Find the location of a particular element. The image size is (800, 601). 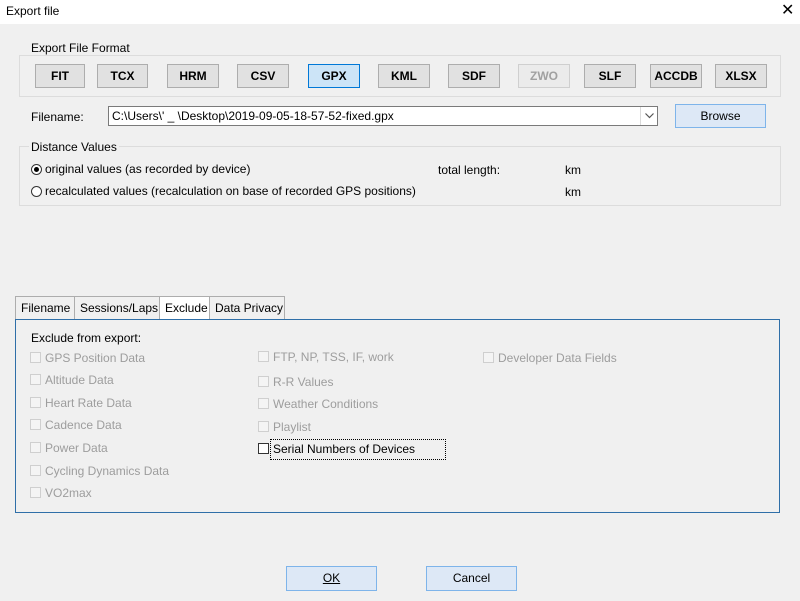

filename-label: Filename: is located at coordinates (57, 117).